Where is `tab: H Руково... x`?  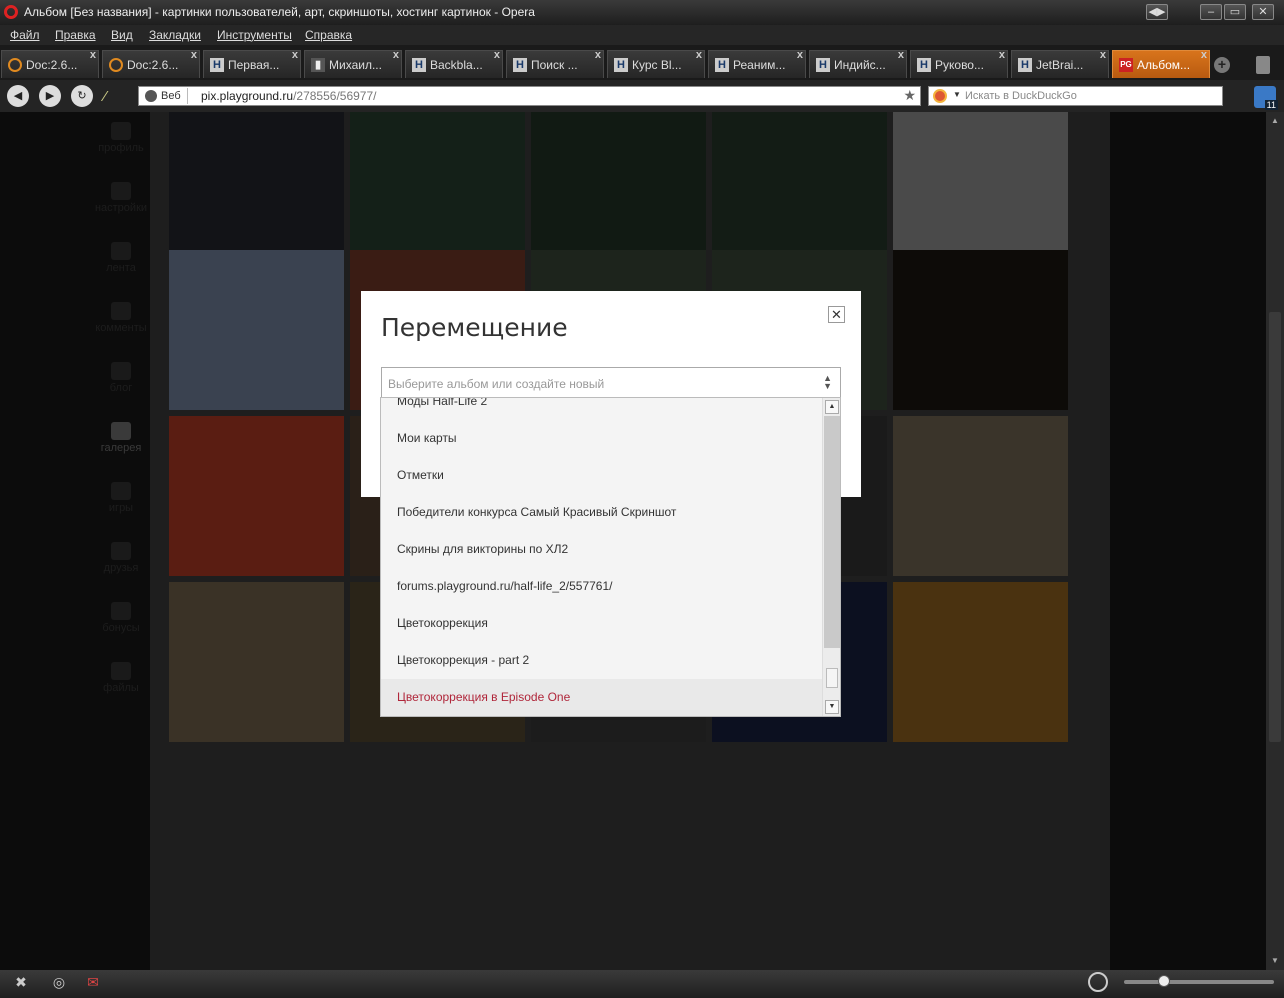
tab: H Руково... x is located at coordinates (959, 63).